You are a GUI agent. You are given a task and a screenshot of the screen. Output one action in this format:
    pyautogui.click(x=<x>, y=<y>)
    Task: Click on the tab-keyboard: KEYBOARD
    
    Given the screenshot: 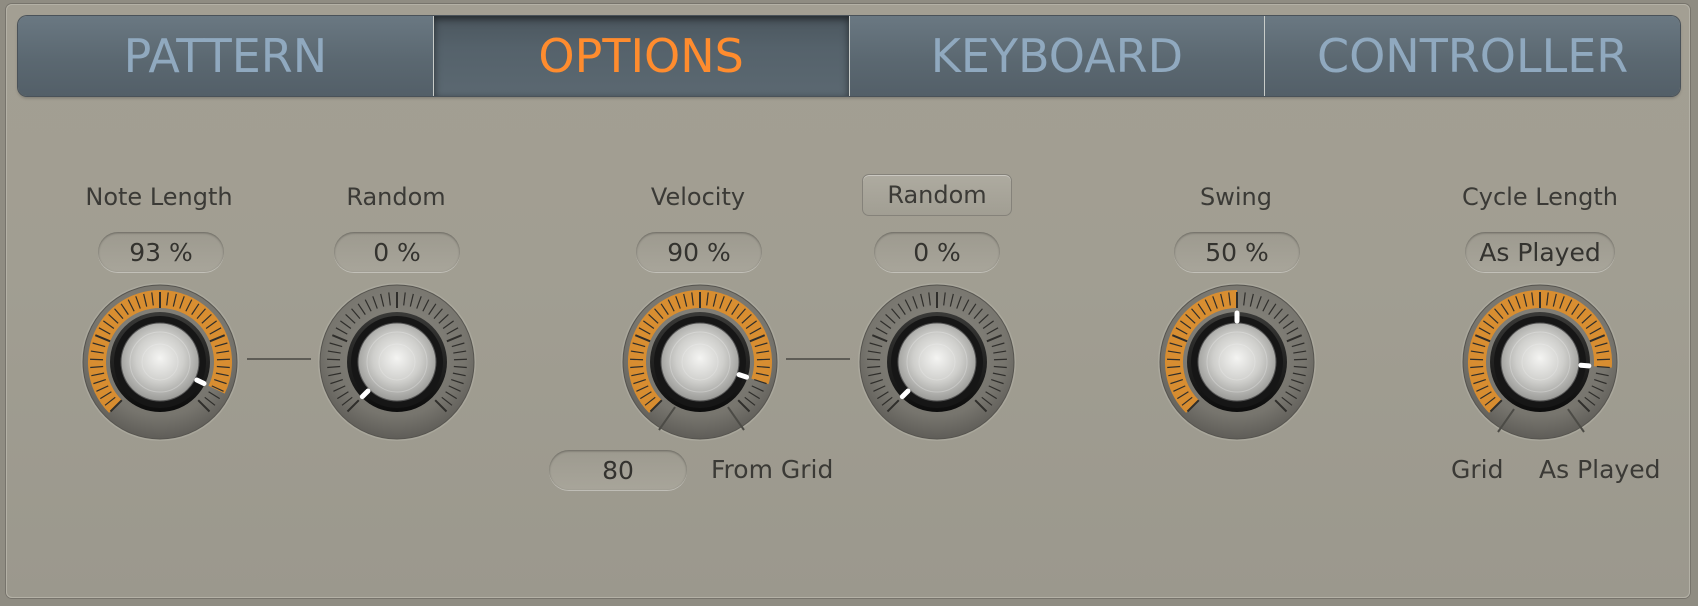 What is the action you would take?
    pyautogui.click(x=1056, y=56)
    